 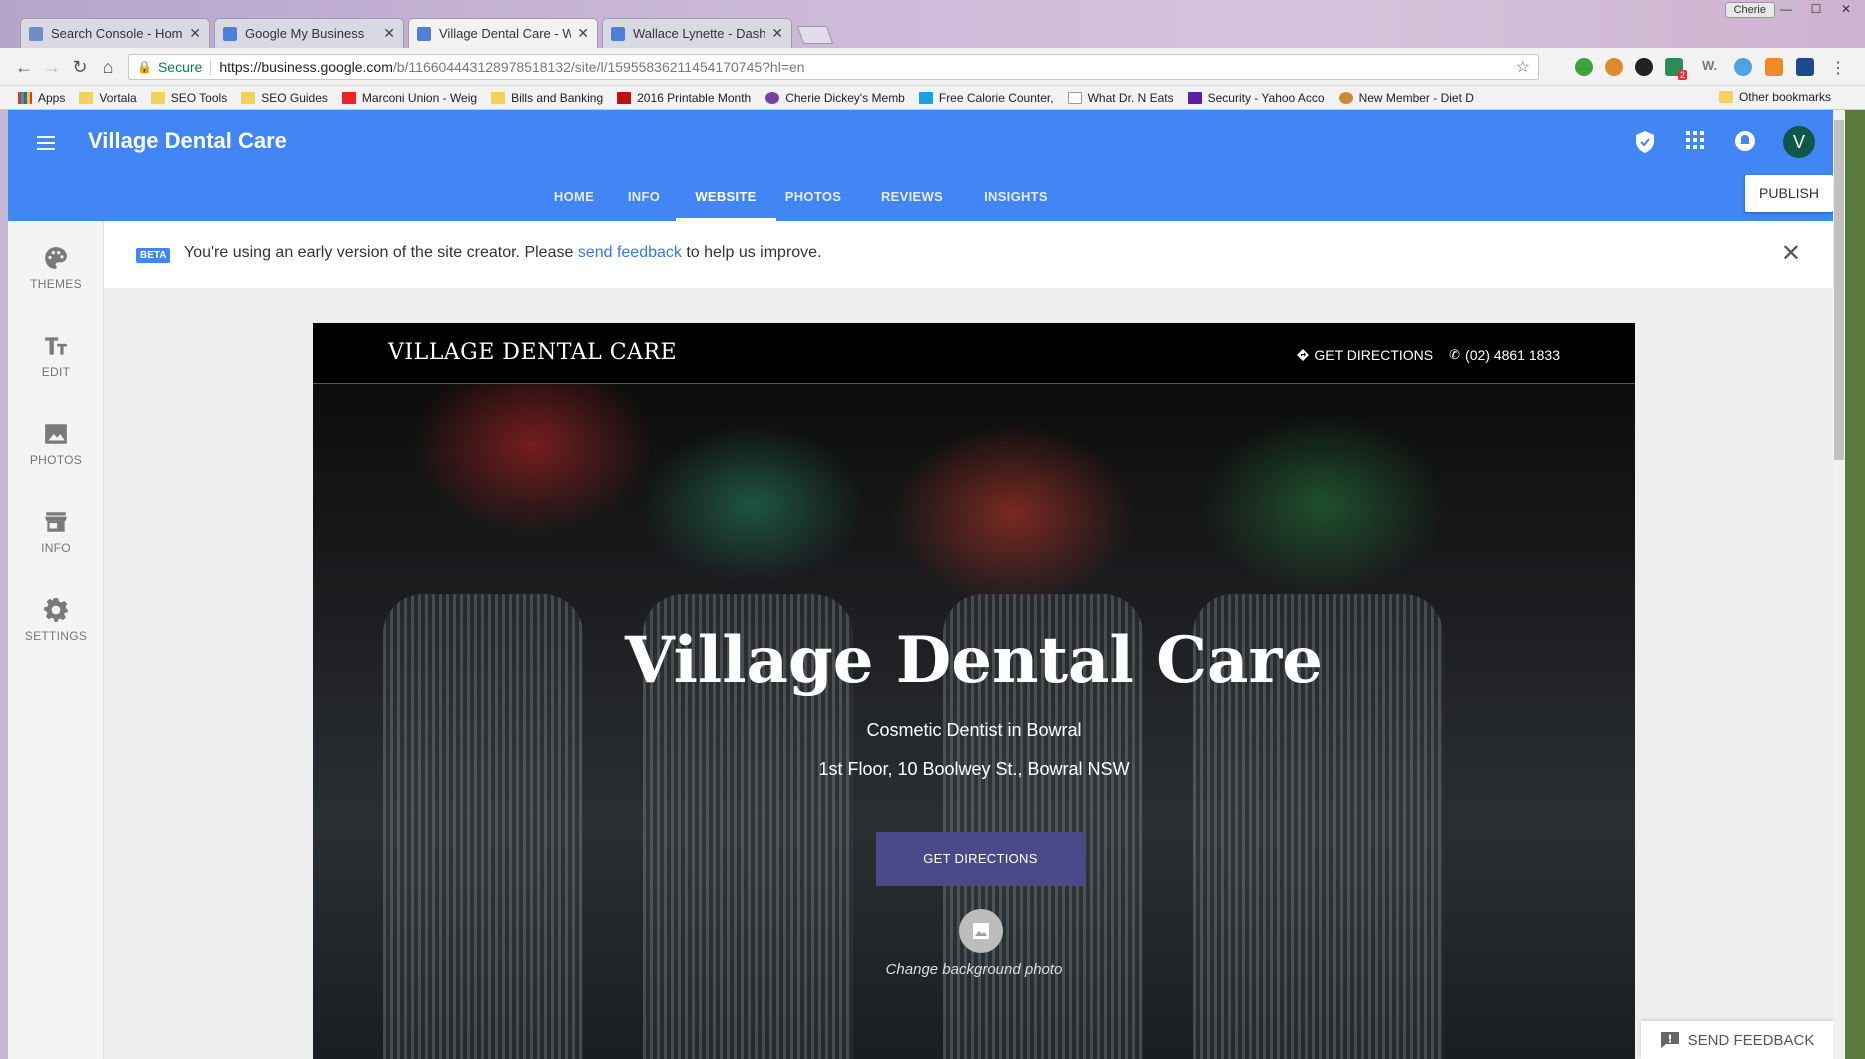 I want to click on sidebar-item-label: PHOTOS, so click(x=56, y=460).